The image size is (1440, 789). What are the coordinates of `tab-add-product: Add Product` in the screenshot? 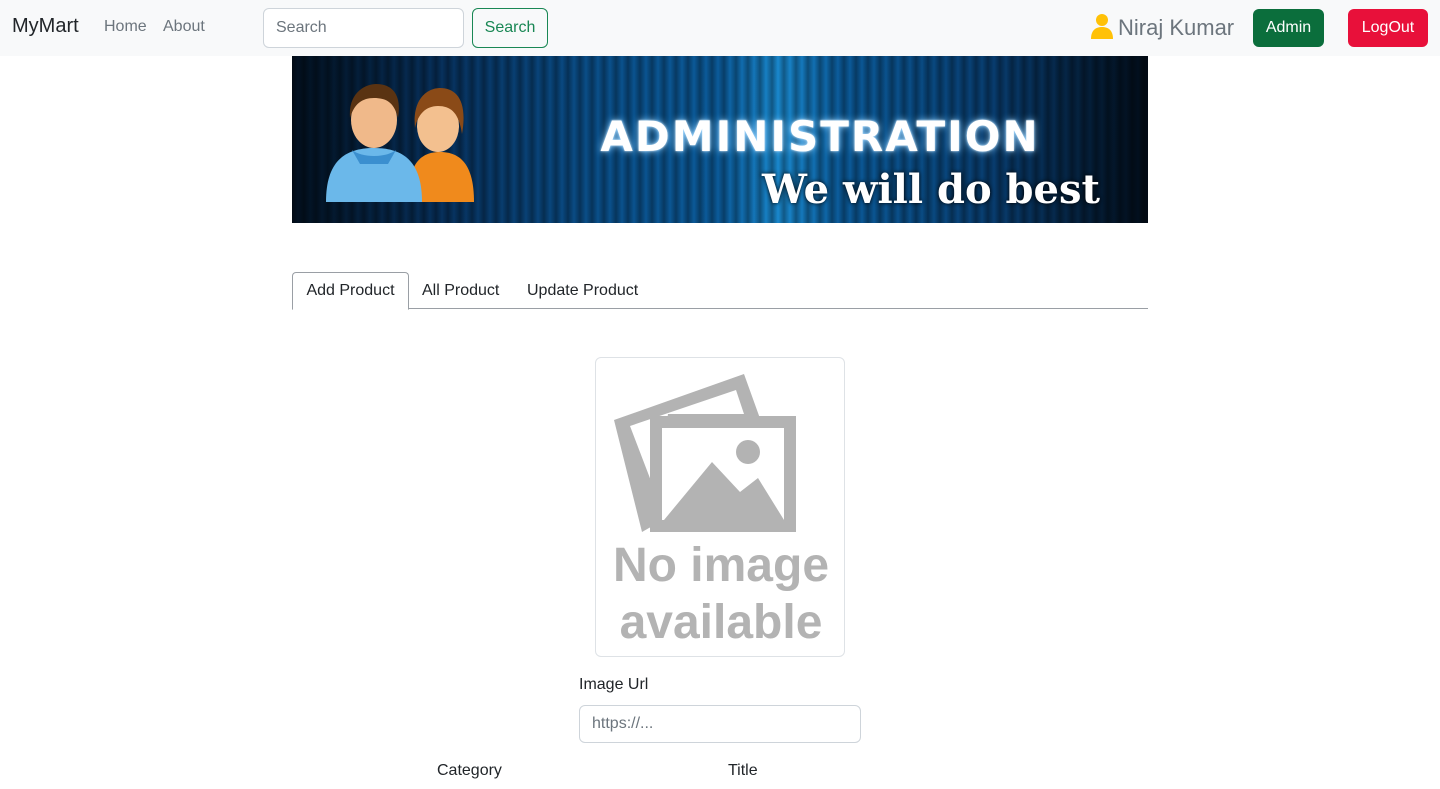 It's located at (350, 291).